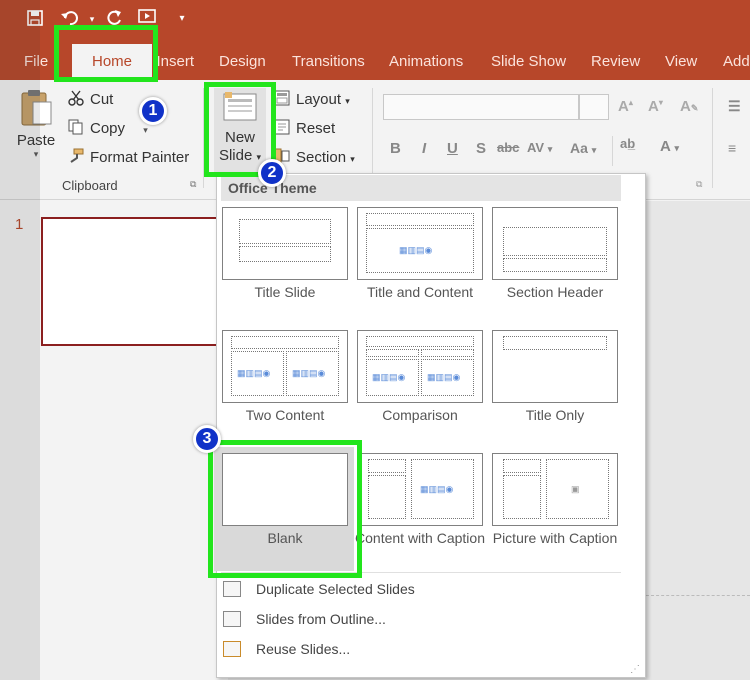 The width and height of the screenshot is (750, 680). What do you see at coordinates (395, 148) in the screenshot?
I see `bold-button: B` at bounding box center [395, 148].